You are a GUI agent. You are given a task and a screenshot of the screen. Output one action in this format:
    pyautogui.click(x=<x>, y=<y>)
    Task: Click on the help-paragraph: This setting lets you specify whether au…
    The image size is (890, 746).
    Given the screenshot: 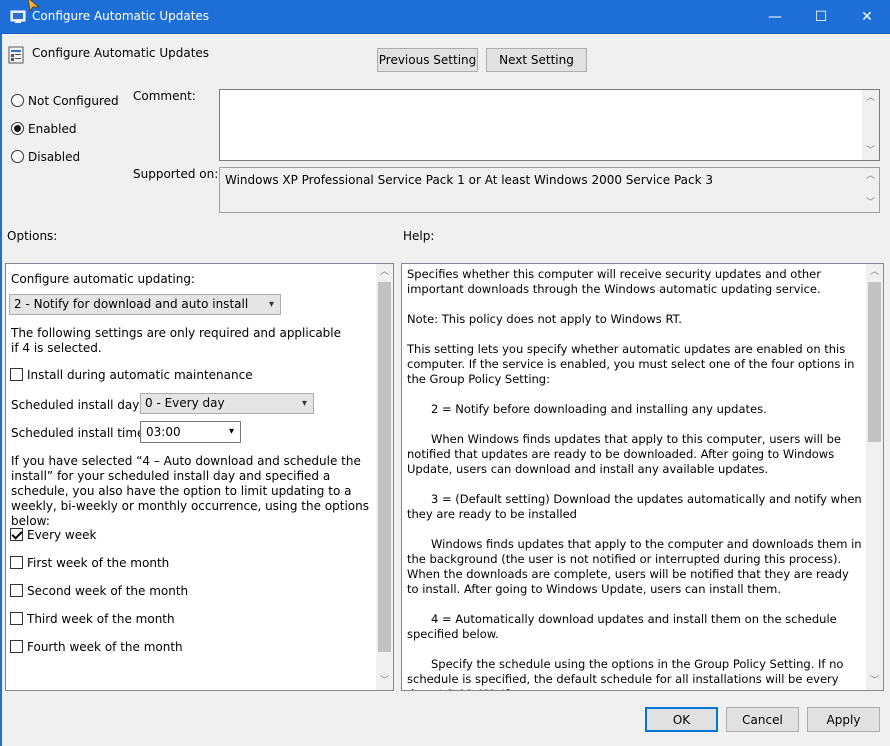 What is the action you would take?
    pyautogui.click(x=631, y=364)
    